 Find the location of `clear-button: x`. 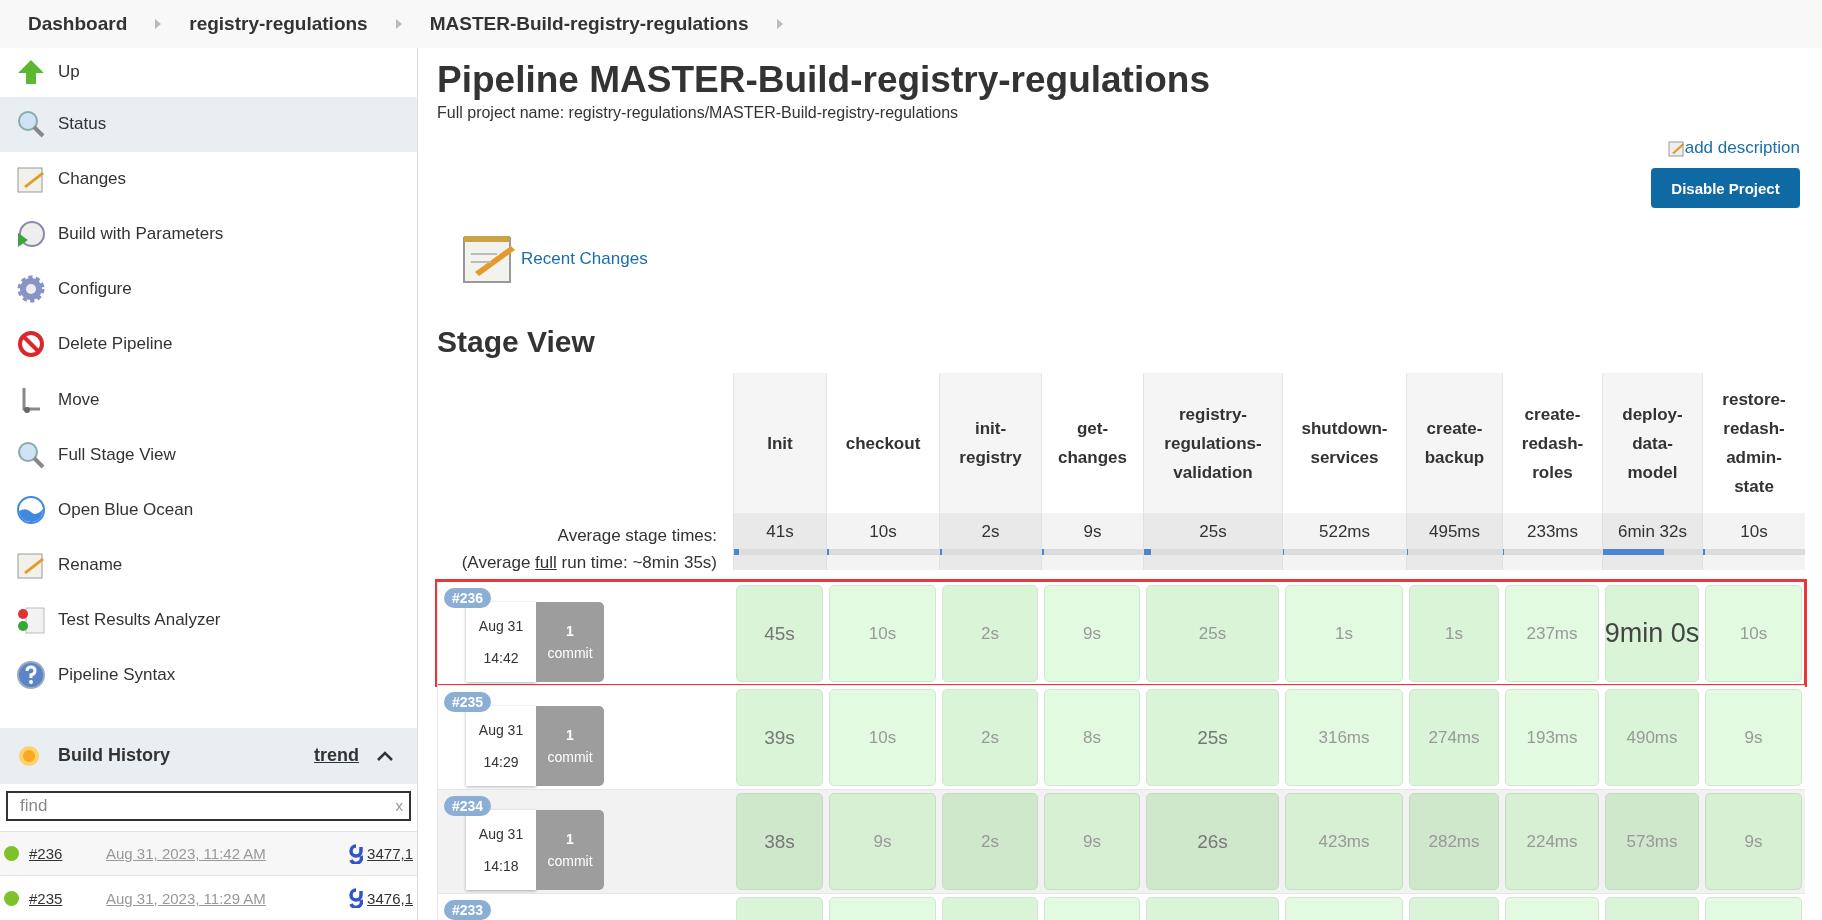

clear-button: x is located at coordinates (399, 806).